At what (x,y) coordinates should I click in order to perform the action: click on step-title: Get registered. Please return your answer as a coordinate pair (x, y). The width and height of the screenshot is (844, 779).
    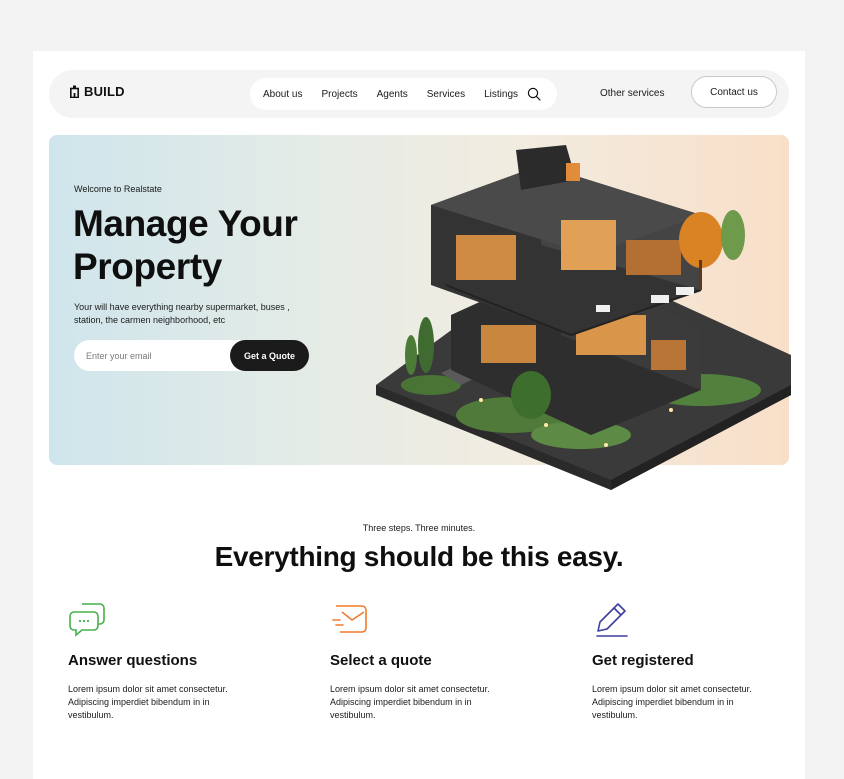
    Looking at the image, I should click on (643, 660).